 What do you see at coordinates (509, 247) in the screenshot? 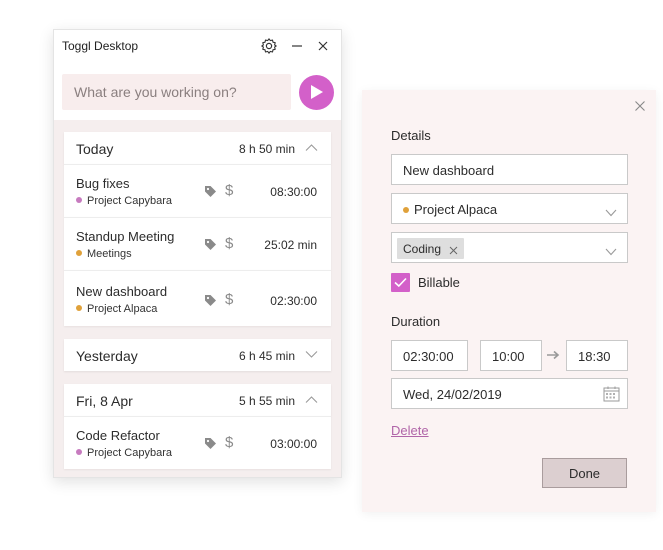
I see `tags-select: Coding` at bounding box center [509, 247].